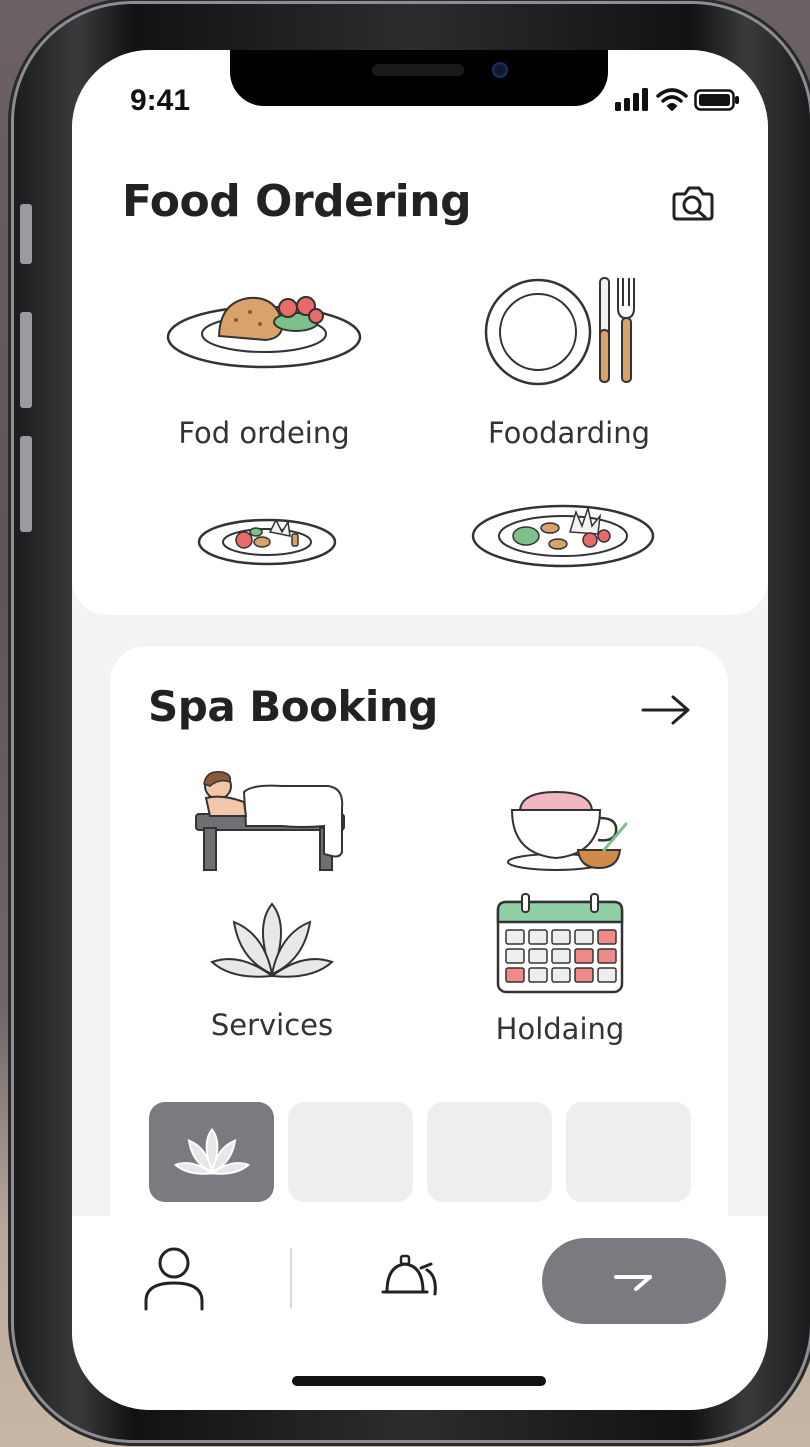 The image size is (810, 1447). I want to click on spa-item-label: Services, so click(272, 1025).